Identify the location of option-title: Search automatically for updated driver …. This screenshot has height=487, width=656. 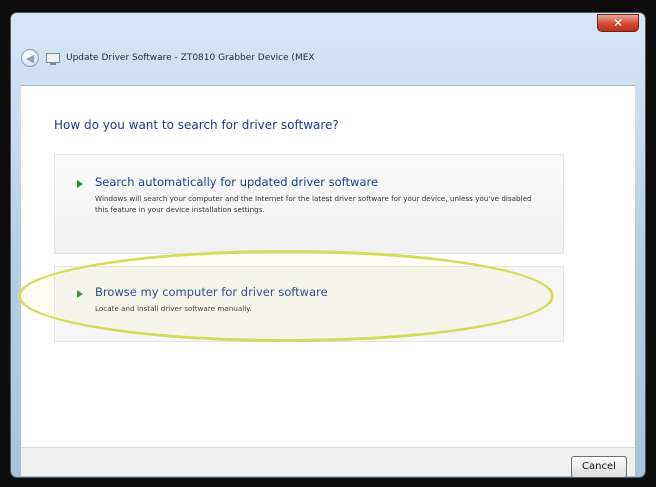
(237, 182).